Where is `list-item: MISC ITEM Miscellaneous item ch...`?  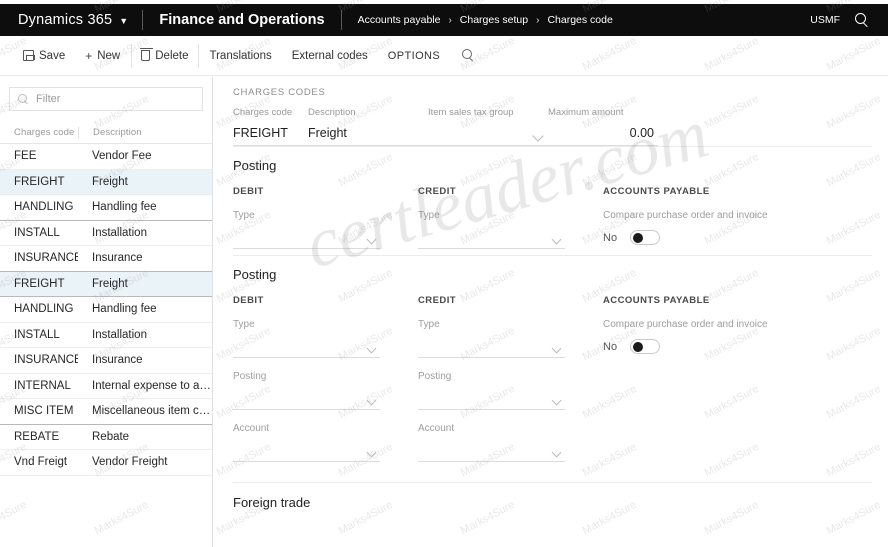
list-item: MISC ITEM Miscellaneous item ch... is located at coordinates (106, 412).